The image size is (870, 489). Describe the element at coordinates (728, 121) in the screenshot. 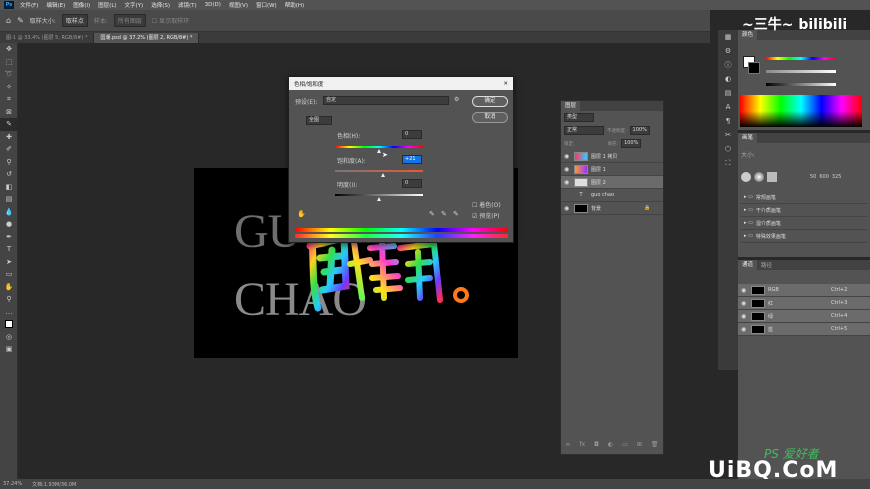

I see `paragraph-icon: ¶` at that location.